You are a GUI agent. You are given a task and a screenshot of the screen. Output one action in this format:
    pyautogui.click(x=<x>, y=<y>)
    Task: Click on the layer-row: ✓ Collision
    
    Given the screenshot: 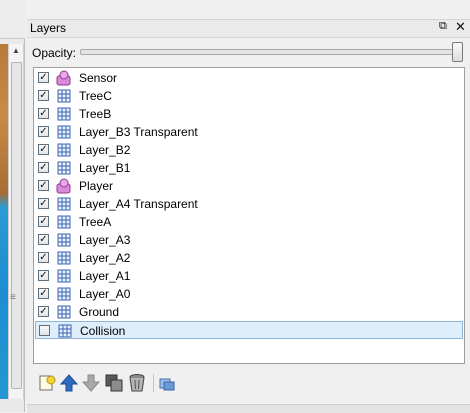 What is the action you would take?
    pyautogui.click(x=249, y=330)
    